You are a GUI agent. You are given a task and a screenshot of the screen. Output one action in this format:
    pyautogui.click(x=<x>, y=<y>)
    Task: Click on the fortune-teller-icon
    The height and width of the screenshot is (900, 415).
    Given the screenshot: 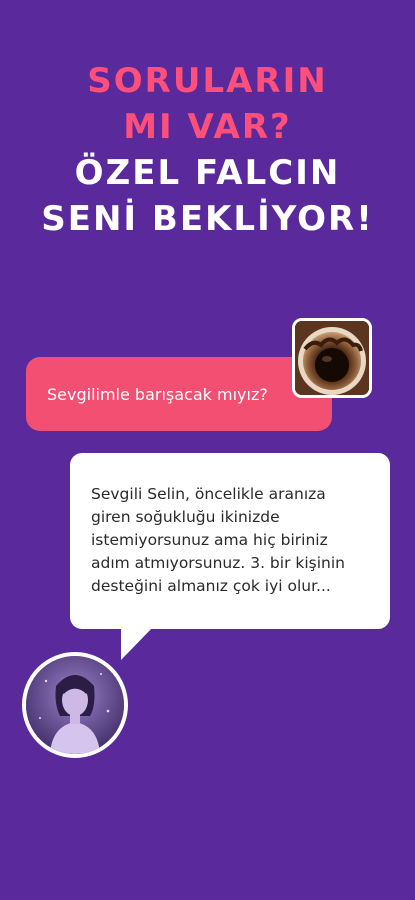 What is the action you would take?
    pyautogui.click(x=75, y=705)
    